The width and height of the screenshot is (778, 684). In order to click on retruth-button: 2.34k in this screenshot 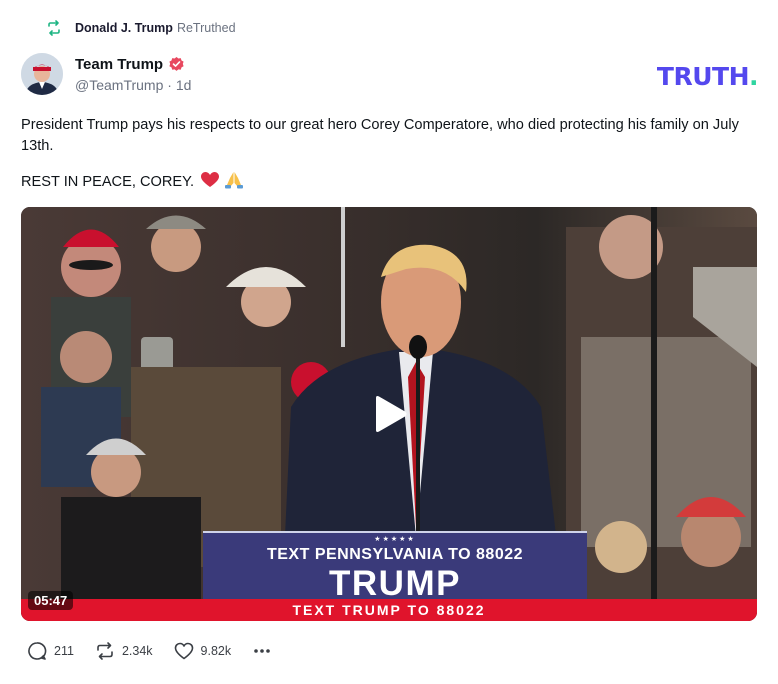, I will do `click(124, 651)`.